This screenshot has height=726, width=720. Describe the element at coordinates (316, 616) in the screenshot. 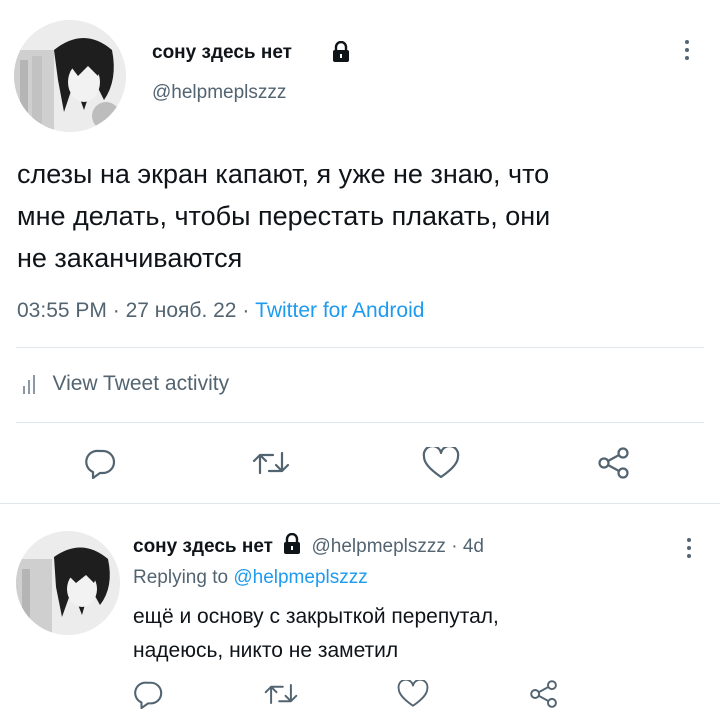

I see `reply-text-line: ещё и основу с закрыткой перепутал,` at that location.